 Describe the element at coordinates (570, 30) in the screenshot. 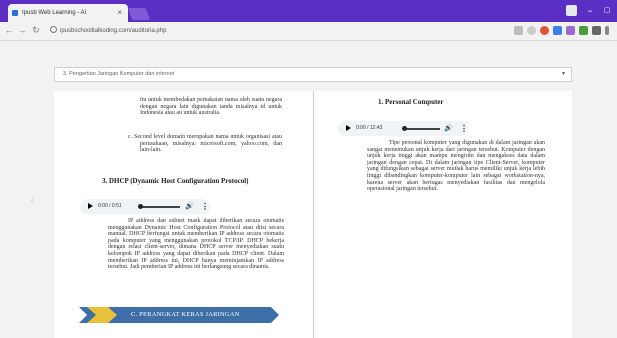

I see `extension-purple-icon` at that location.